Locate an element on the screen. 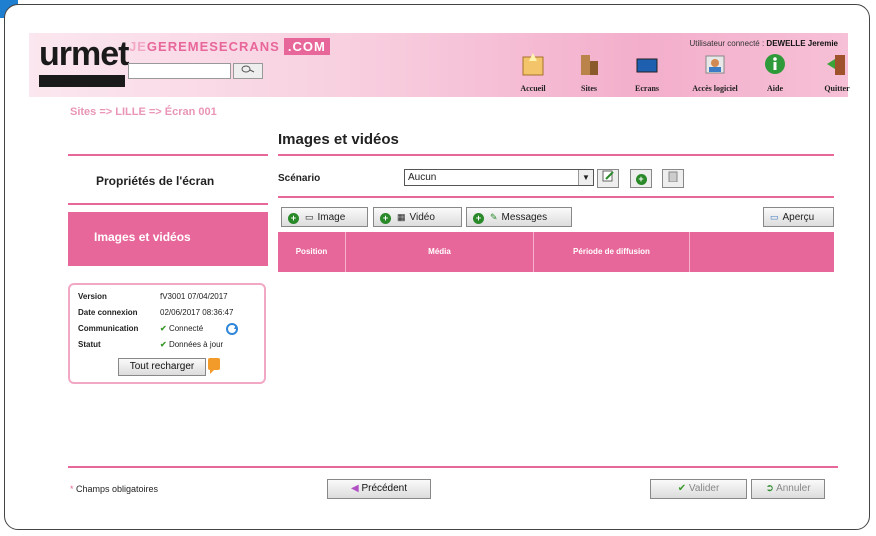 The width and height of the screenshot is (876, 536). undo-icon: ➲ is located at coordinates (769, 488).